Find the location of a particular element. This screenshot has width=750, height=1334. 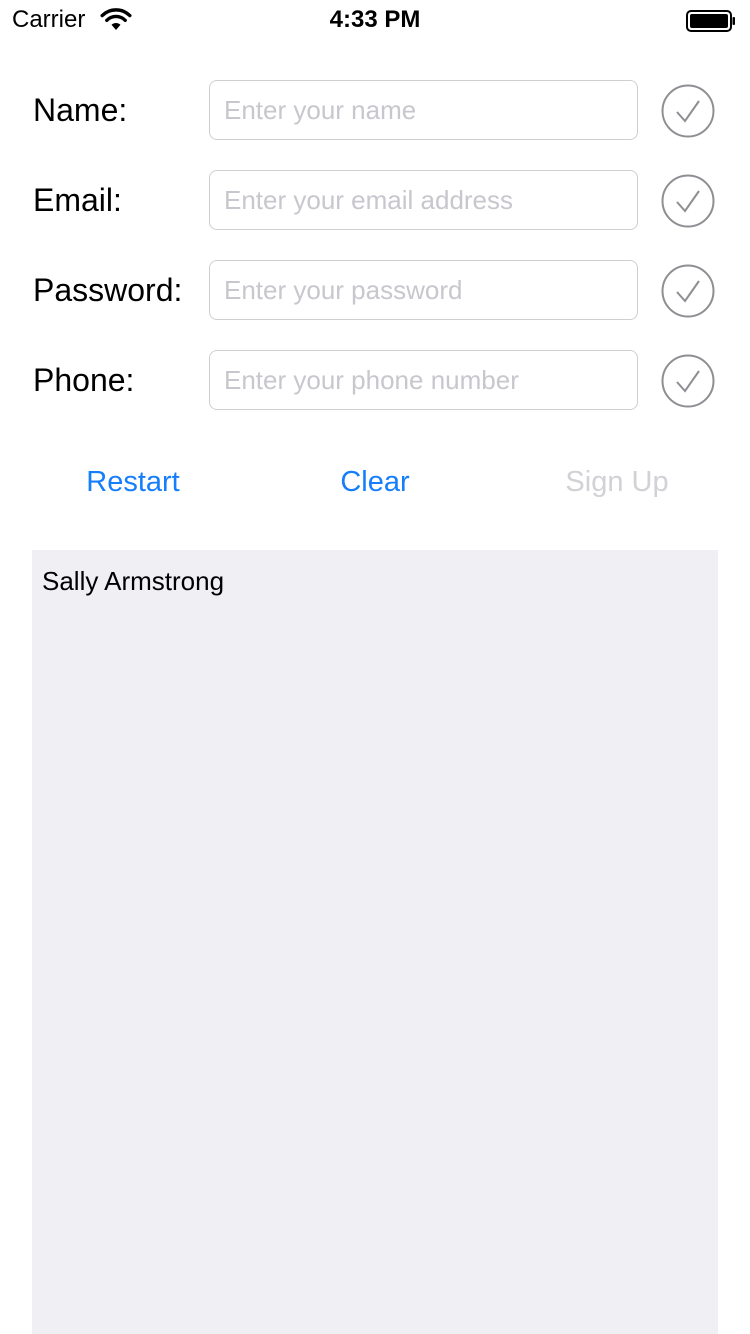

password-input is located at coordinates (423, 290).